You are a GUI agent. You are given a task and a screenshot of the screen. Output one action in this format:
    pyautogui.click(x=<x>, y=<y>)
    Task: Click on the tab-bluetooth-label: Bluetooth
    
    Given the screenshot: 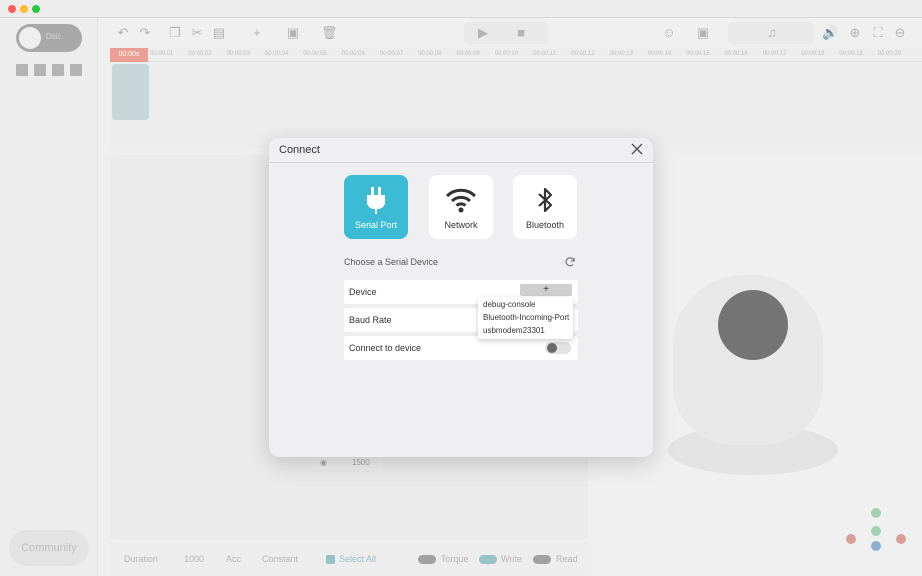 What is the action you would take?
    pyautogui.click(x=545, y=225)
    